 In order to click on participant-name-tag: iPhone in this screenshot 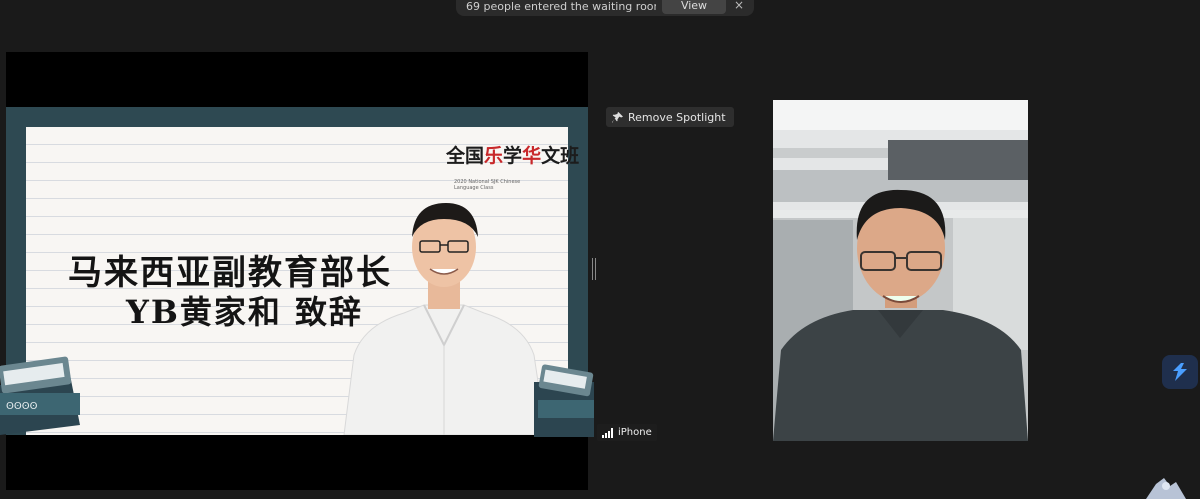, I will do `click(627, 432)`.